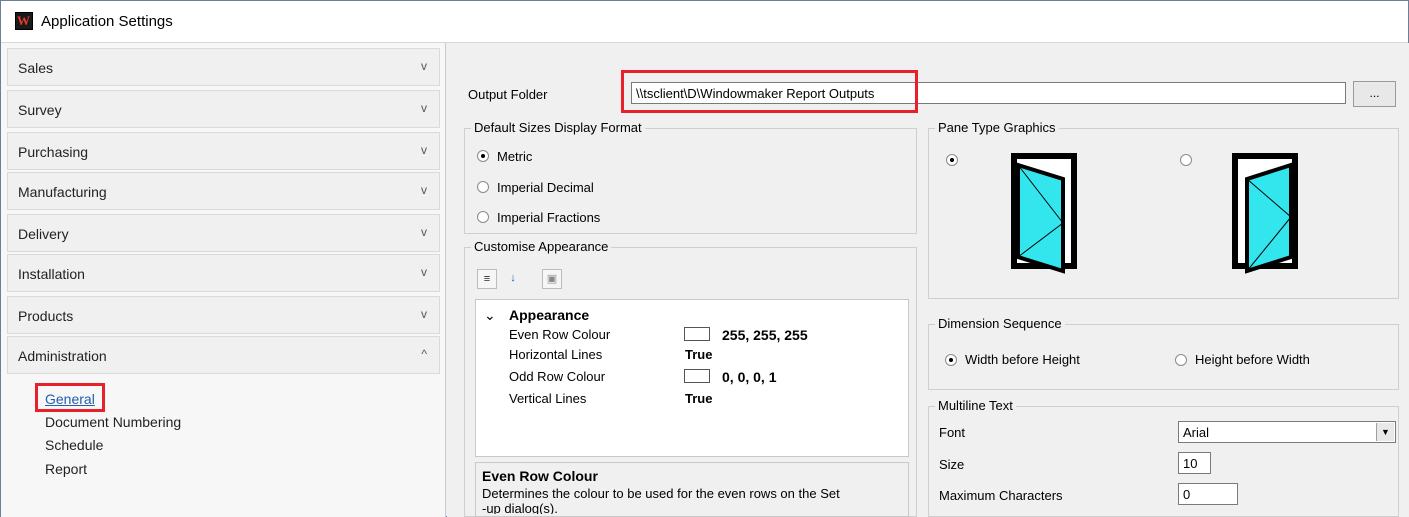  I want to click on windowmaker-logo-icon: W, so click(24, 21).